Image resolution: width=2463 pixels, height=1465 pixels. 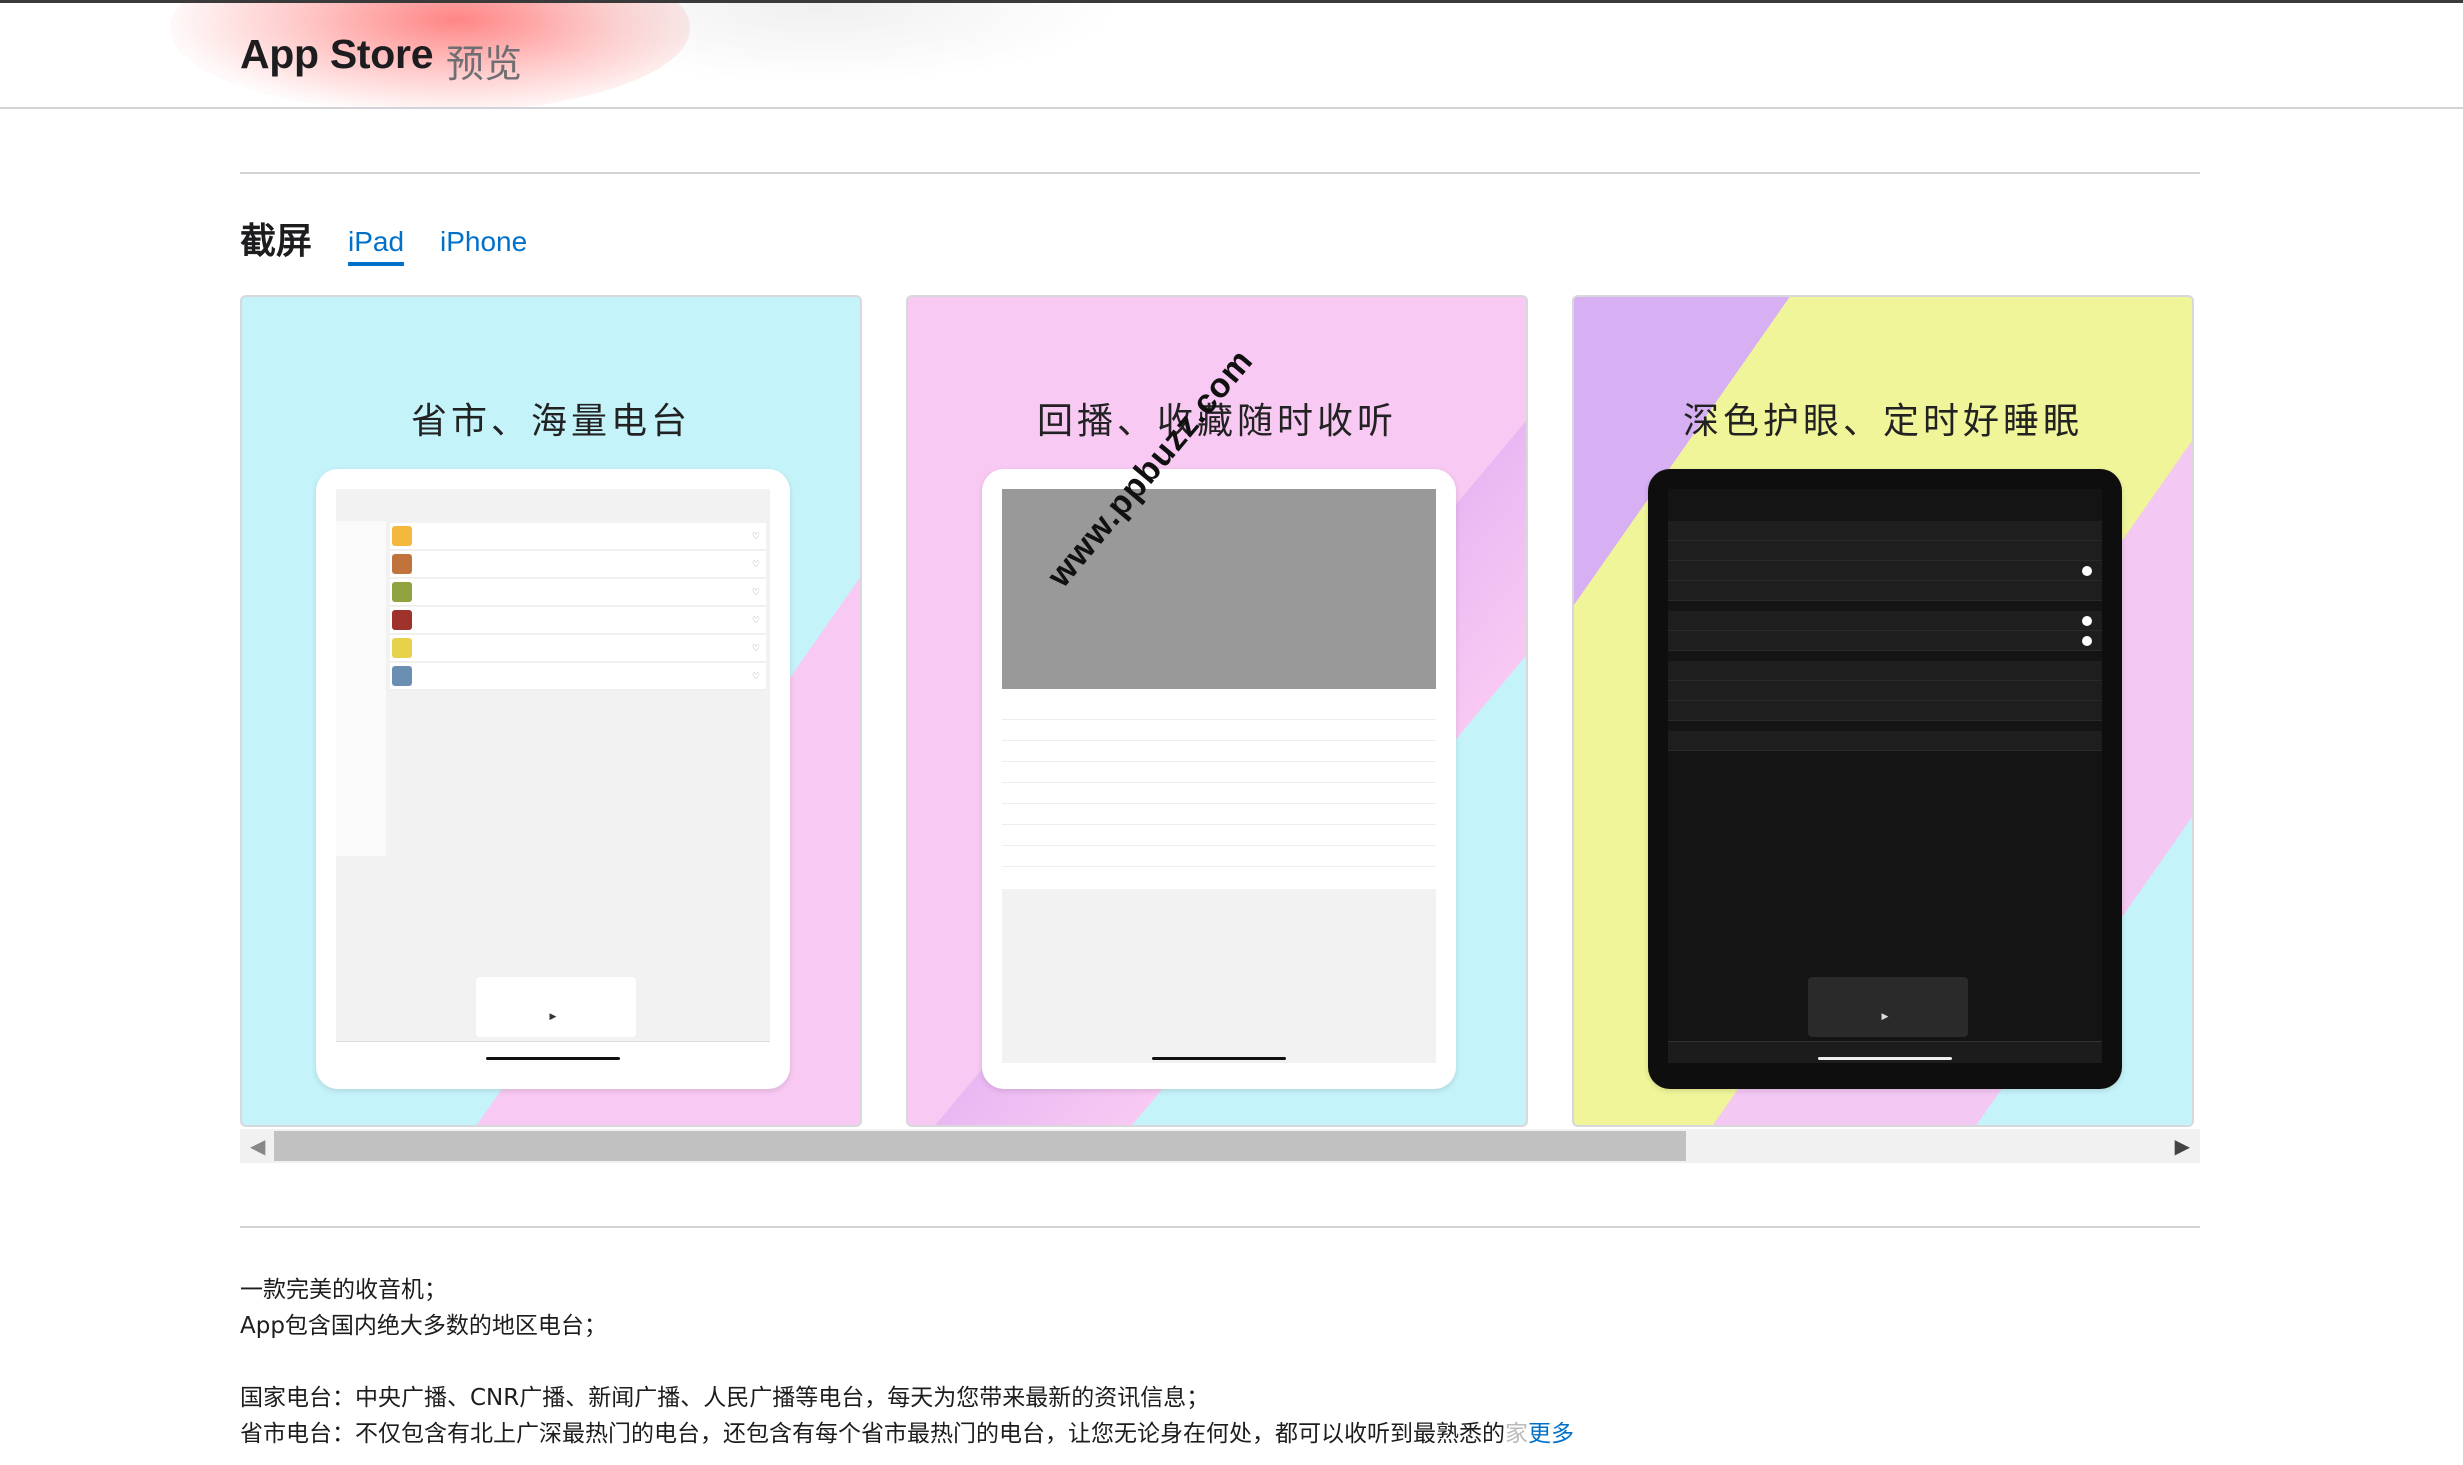 I want to click on screenshot-caption: 深色护眼、定时好睡眠, so click(x=1882, y=421).